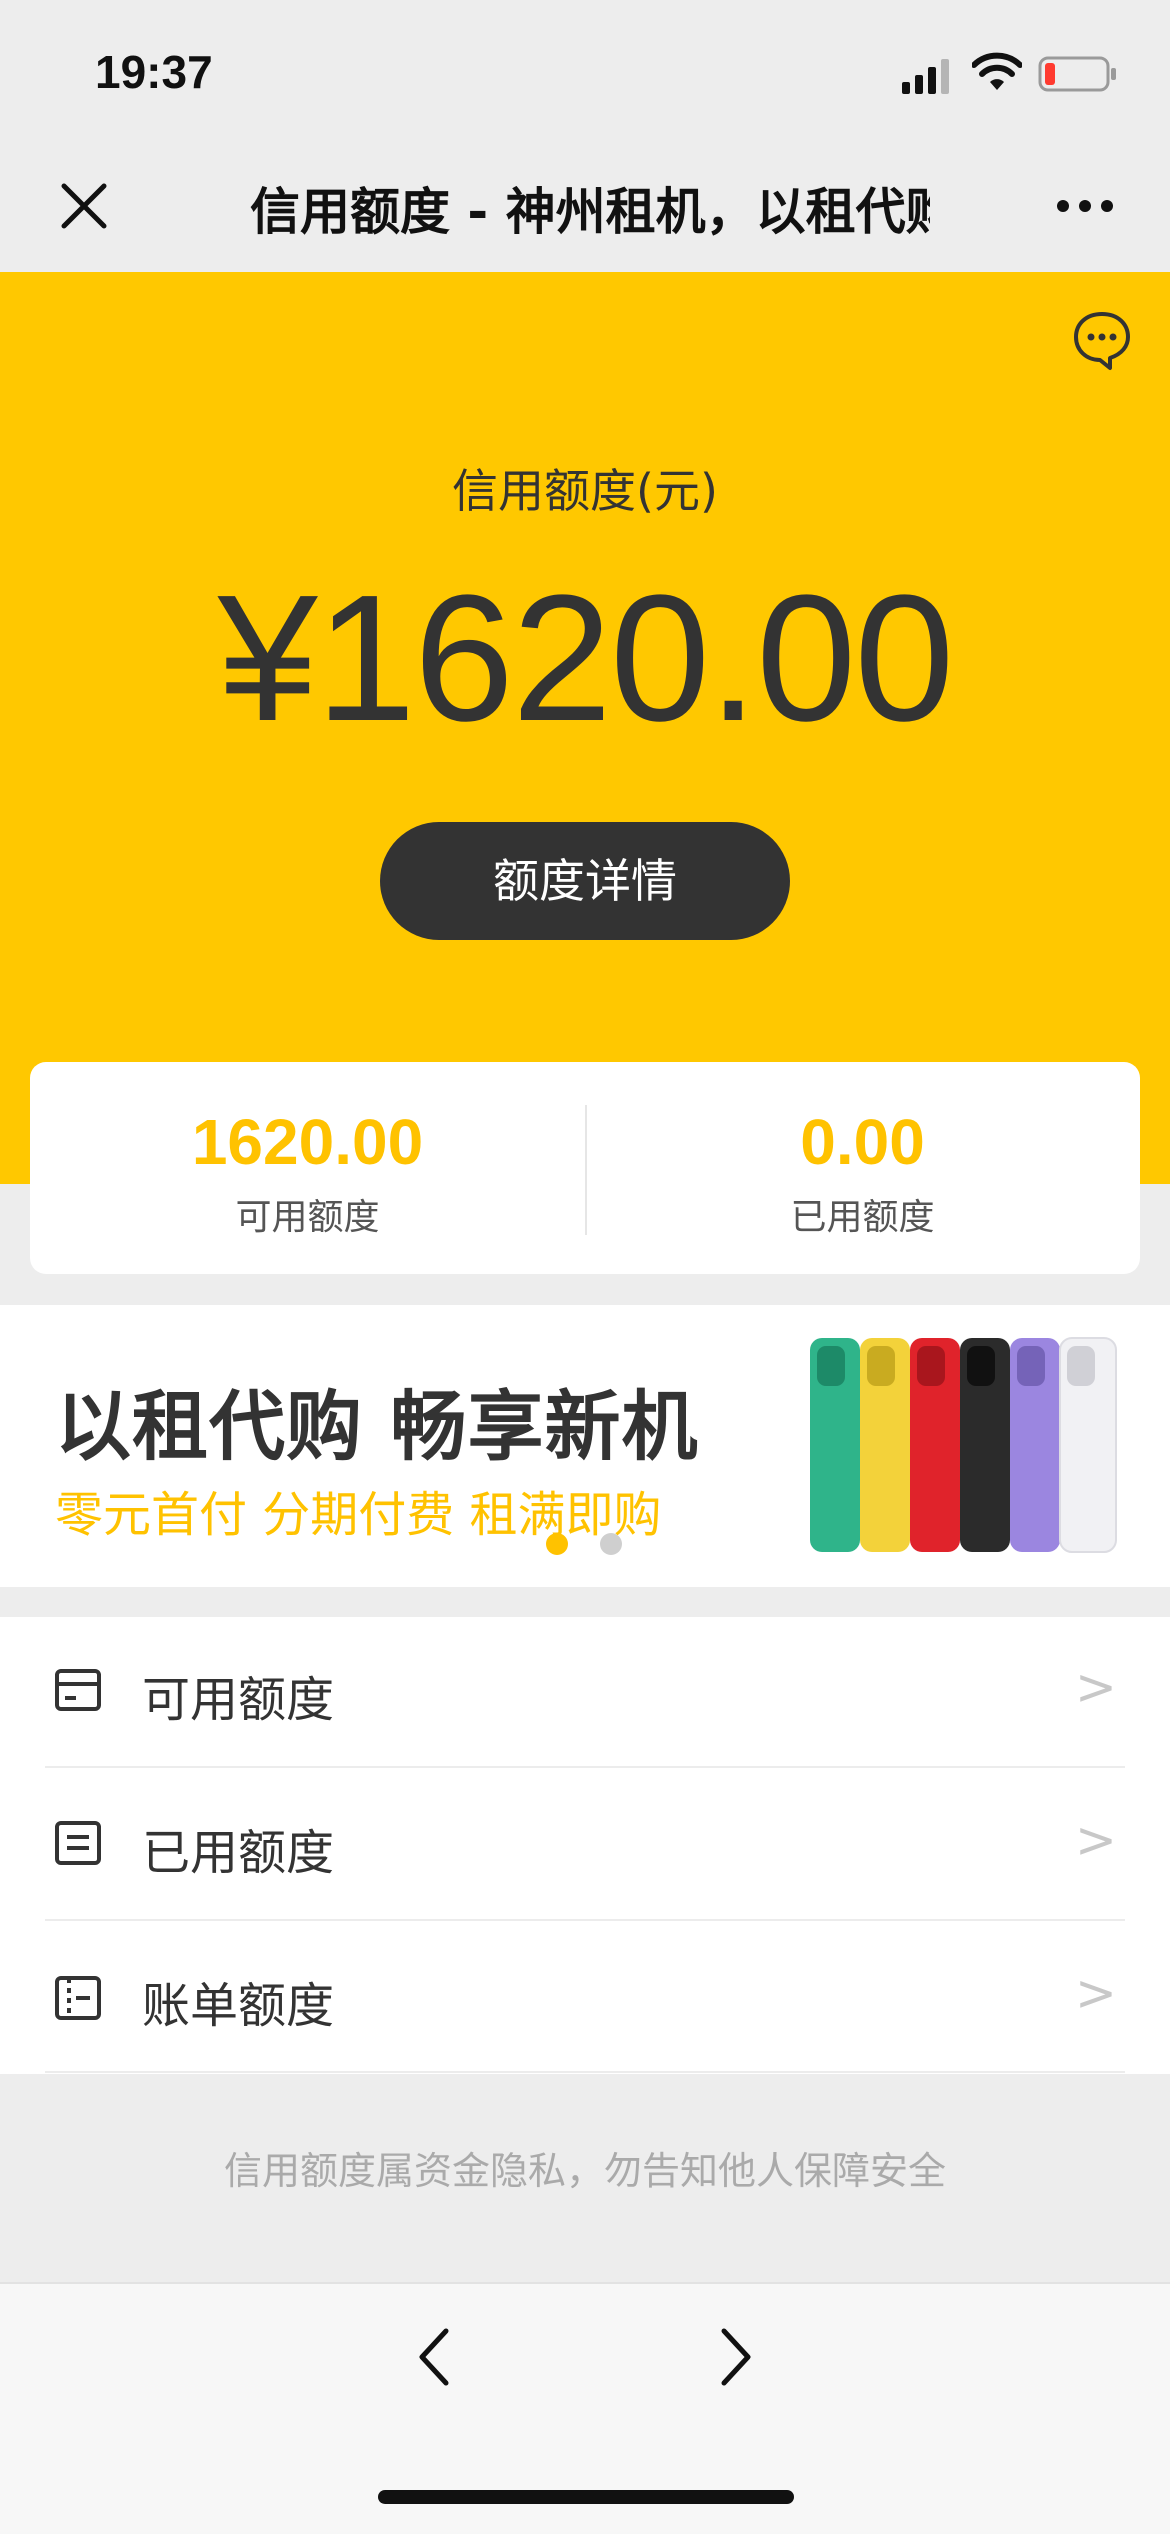  Describe the element at coordinates (1077, 74) in the screenshot. I see `battery-icon` at that location.